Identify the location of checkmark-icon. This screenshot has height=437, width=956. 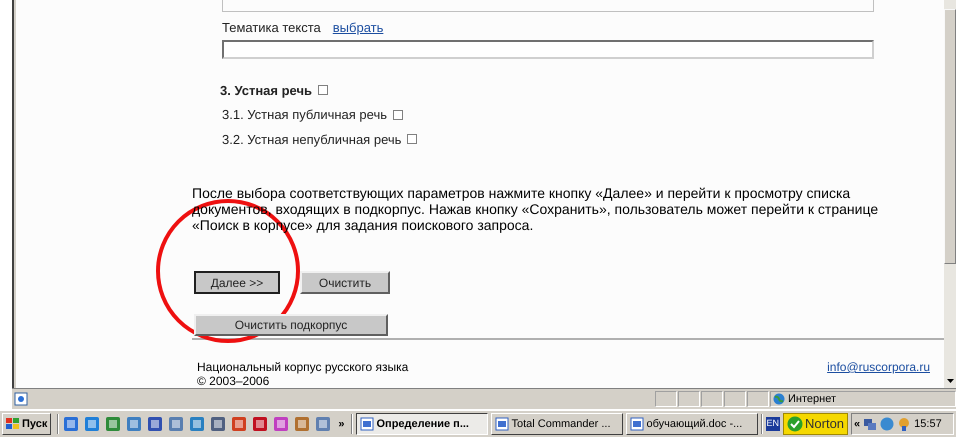
(795, 424).